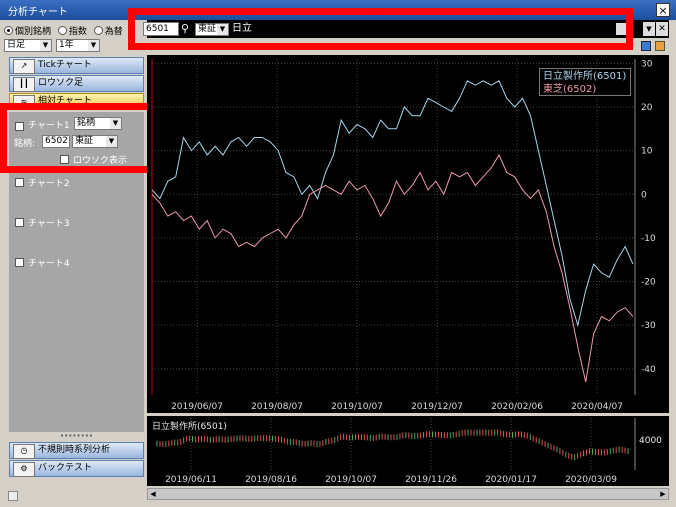 The height and width of the screenshot is (507, 676). I want to click on close-button: ×, so click(663, 10).